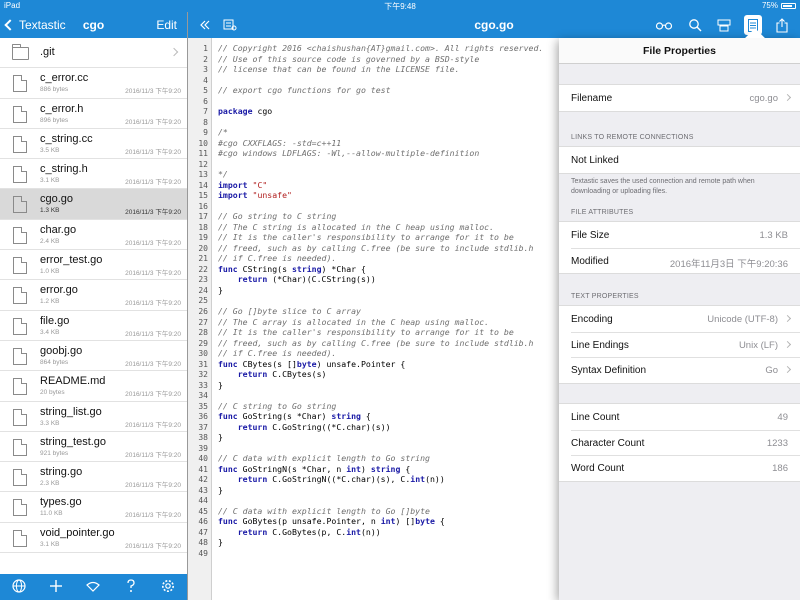 This screenshot has height=600, width=800. What do you see at coordinates (205, 80) in the screenshot?
I see `line-number: 4` at bounding box center [205, 80].